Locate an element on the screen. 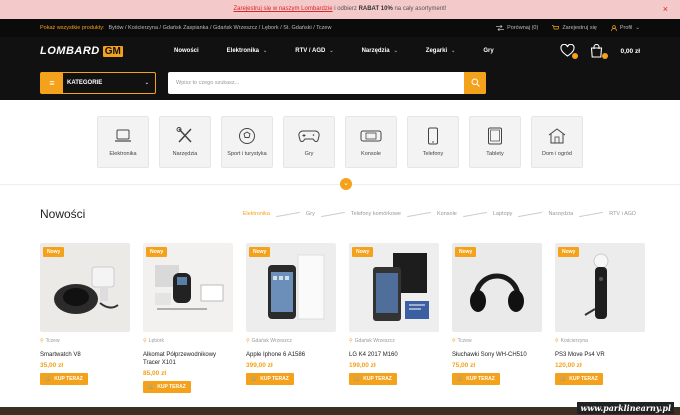 This screenshot has height=415, width=680. close-icon: × is located at coordinates (665, 9).